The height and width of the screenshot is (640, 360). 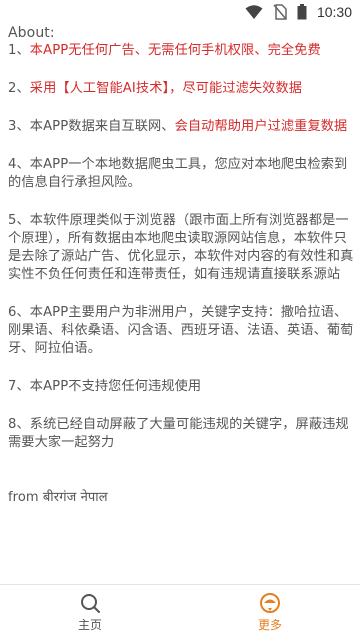 What do you see at coordinates (31, 33) in the screenshot?
I see `about-title: About:` at bounding box center [31, 33].